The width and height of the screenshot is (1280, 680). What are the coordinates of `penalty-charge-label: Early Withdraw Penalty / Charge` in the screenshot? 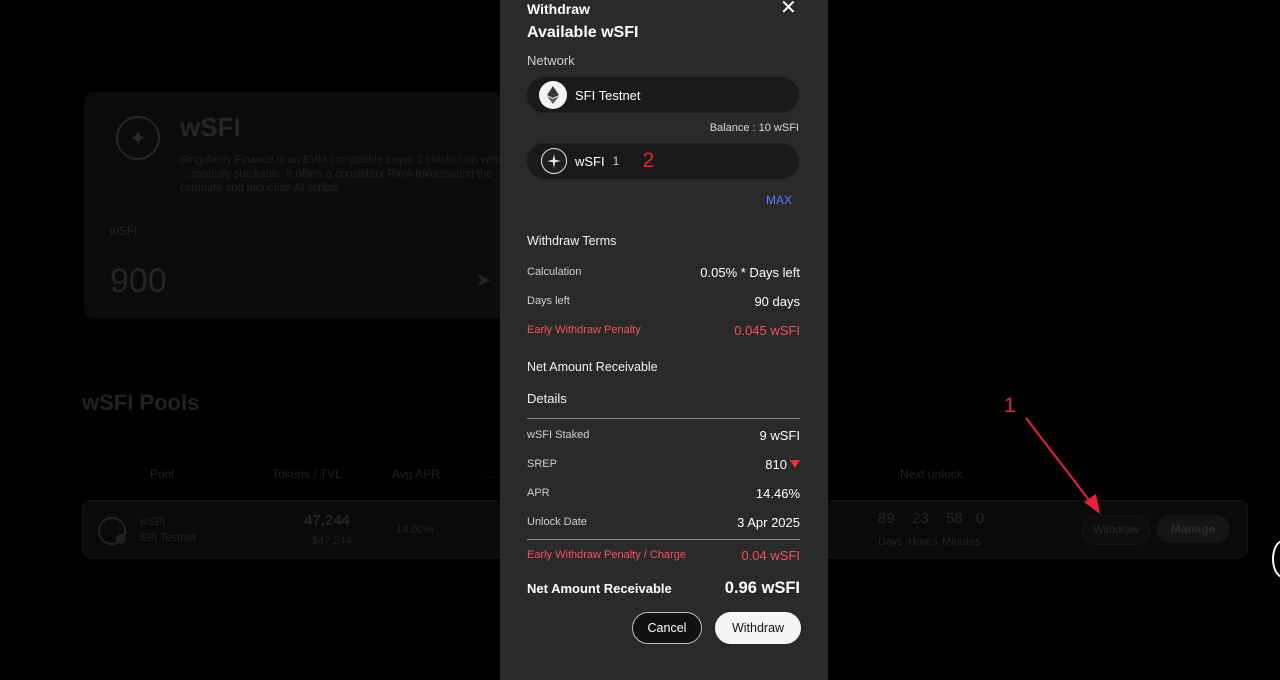 It's located at (606, 555).